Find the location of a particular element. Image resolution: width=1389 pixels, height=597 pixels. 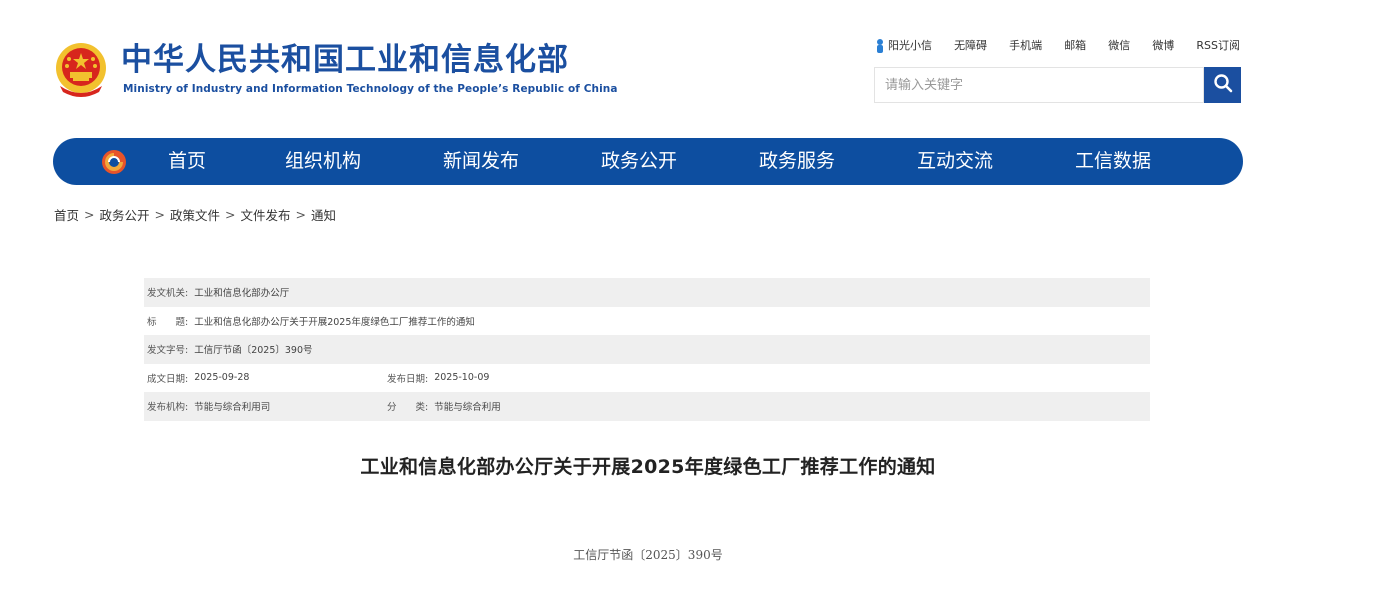

meta-key: 分 类: is located at coordinates (408, 408).